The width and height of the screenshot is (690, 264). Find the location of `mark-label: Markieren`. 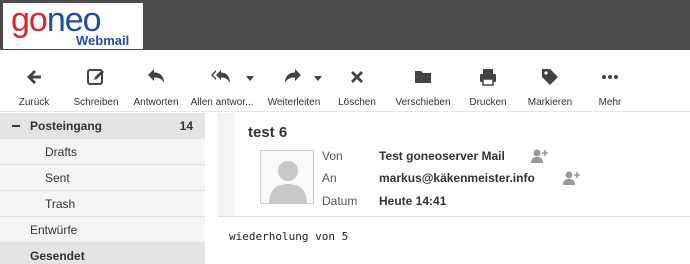

mark-label: Markieren is located at coordinates (550, 102).